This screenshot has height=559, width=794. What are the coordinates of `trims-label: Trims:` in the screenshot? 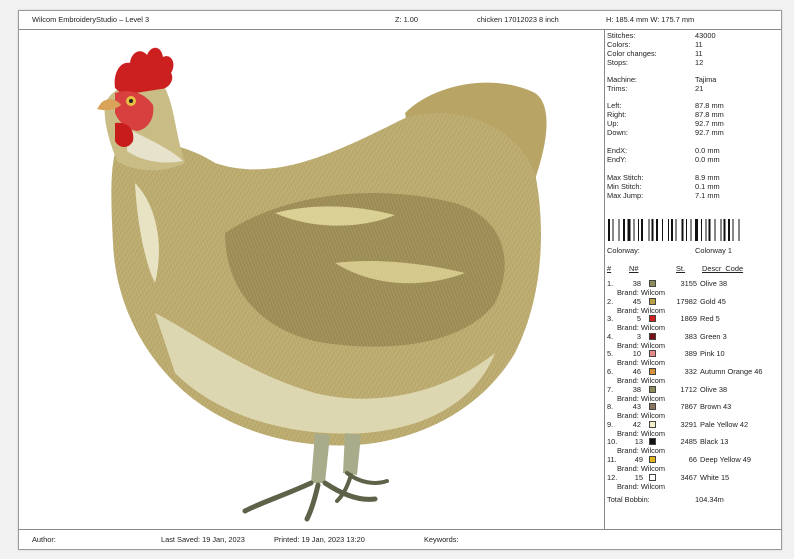 It's located at (617, 88).